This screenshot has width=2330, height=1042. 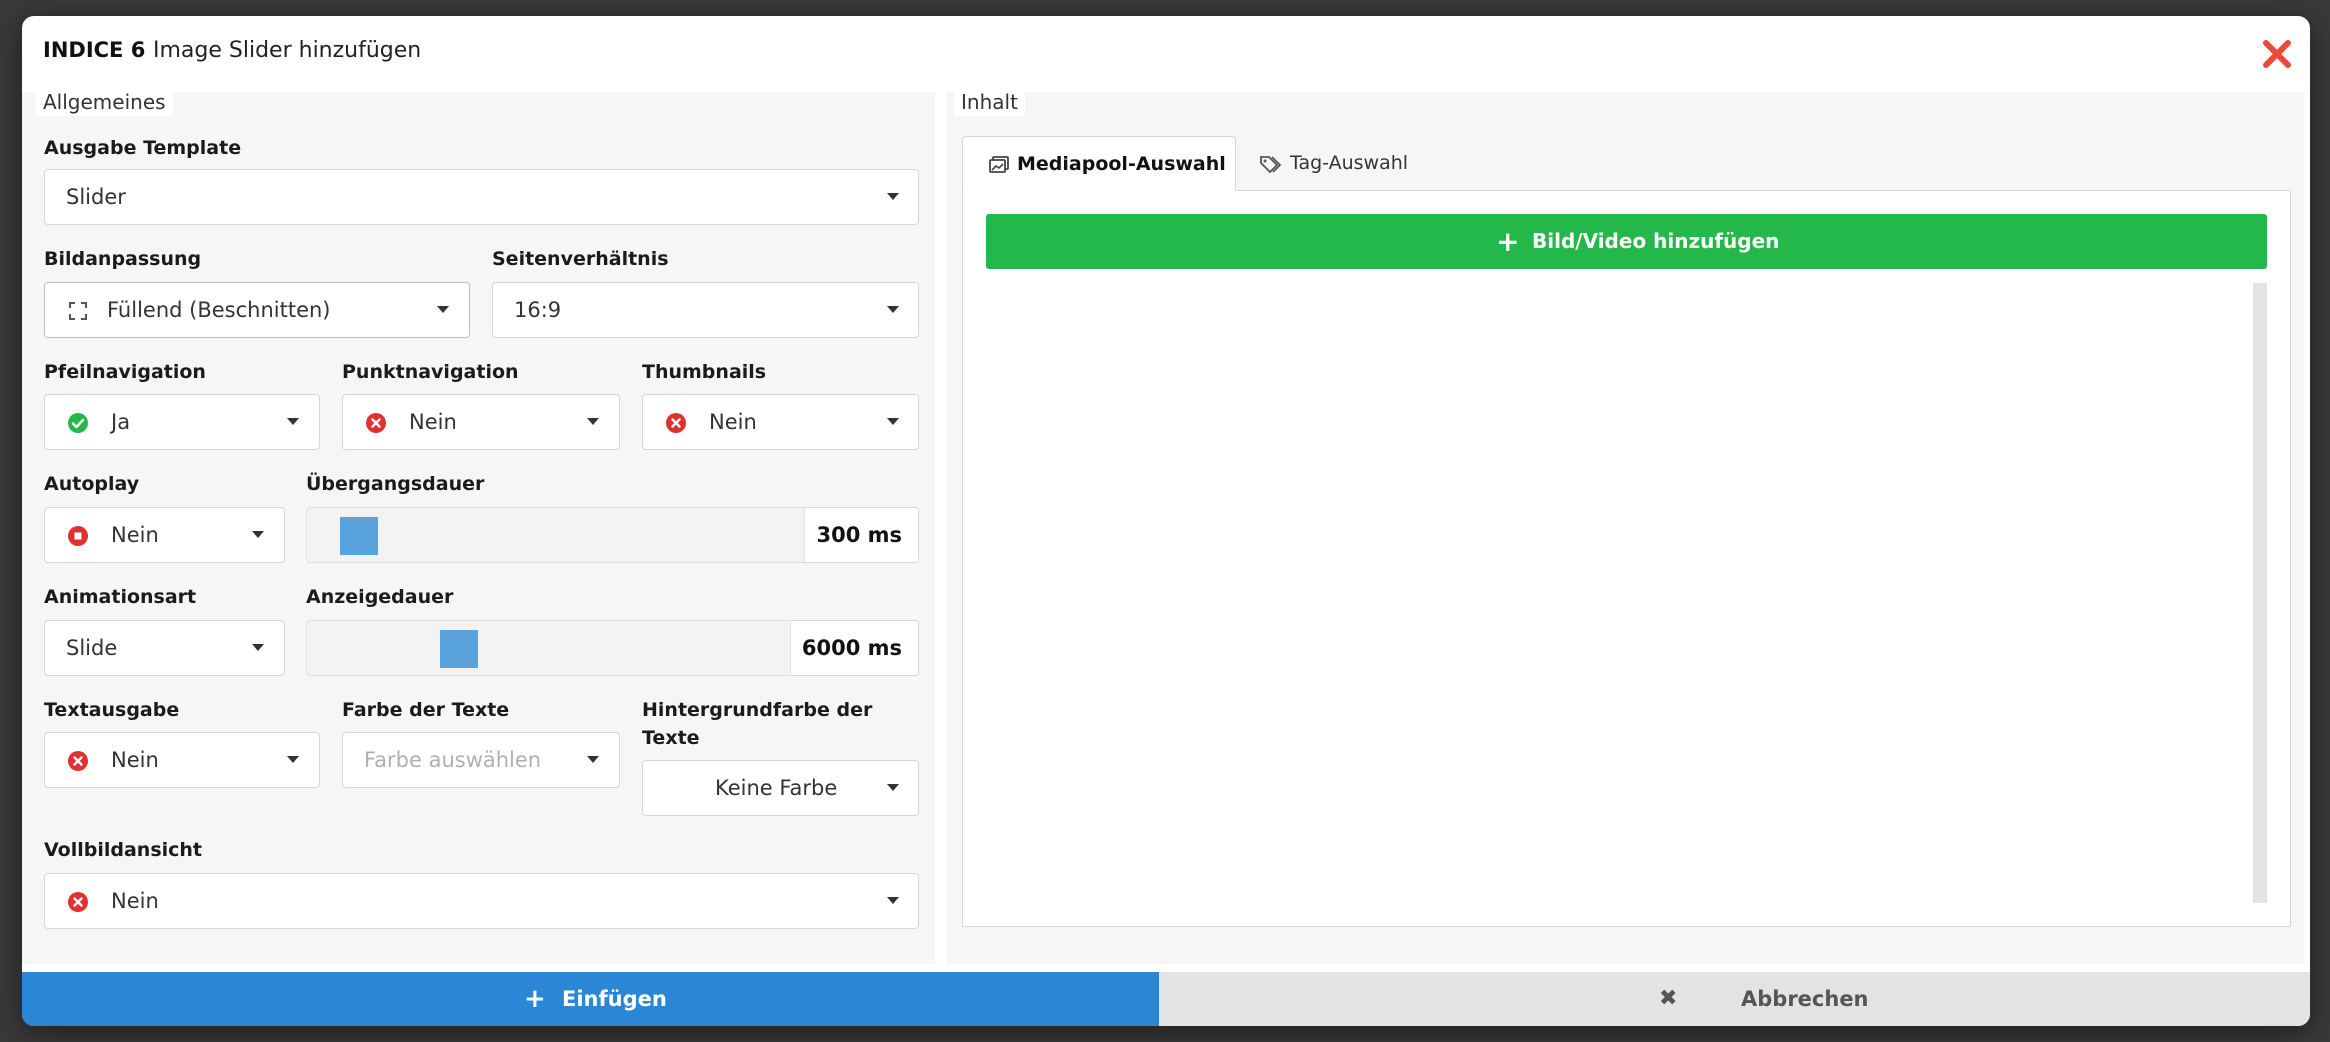 What do you see at coordinates (2260, 593) in the screenshot?
I see `media-list-scrollbar` at bounding box center [2260, 593].